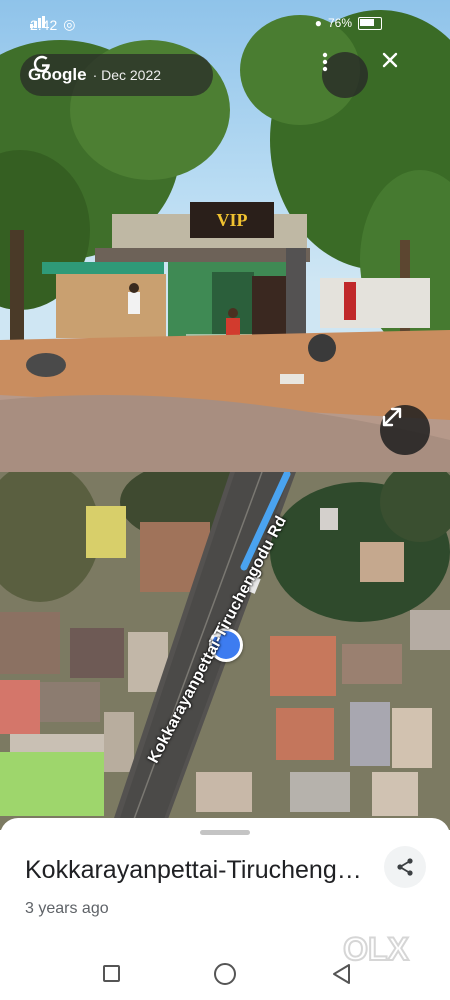 The height and width of the screenshot is (1000, 450). I want to click on close-button, so click(405, 75).